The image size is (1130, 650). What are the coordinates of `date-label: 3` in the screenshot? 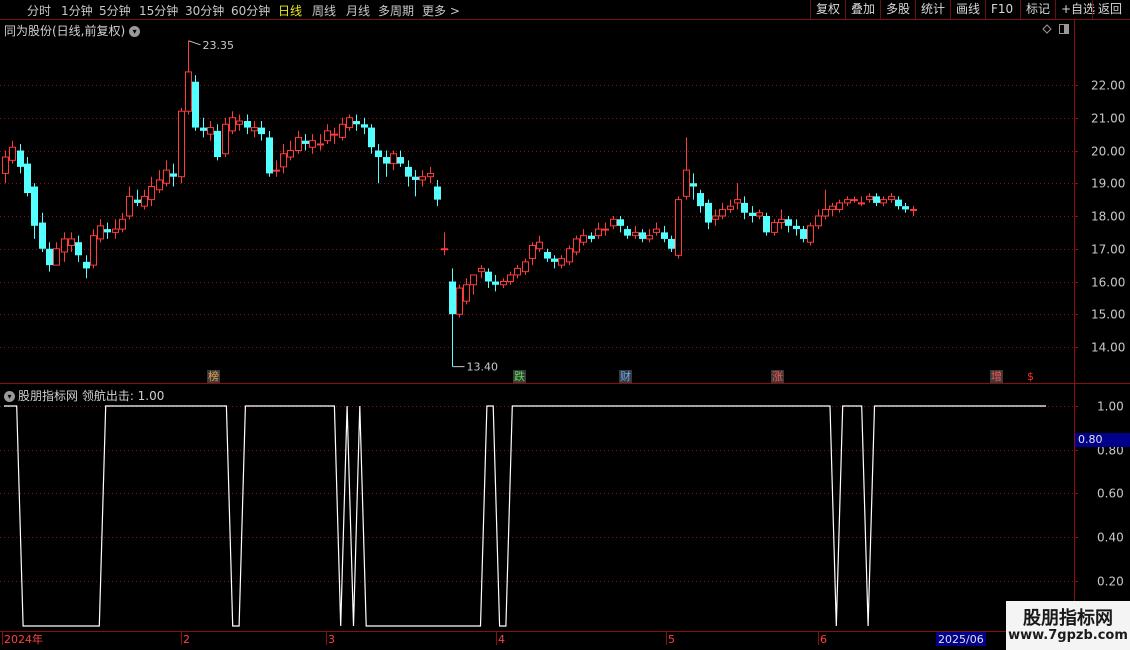 It's located at (331, 639).